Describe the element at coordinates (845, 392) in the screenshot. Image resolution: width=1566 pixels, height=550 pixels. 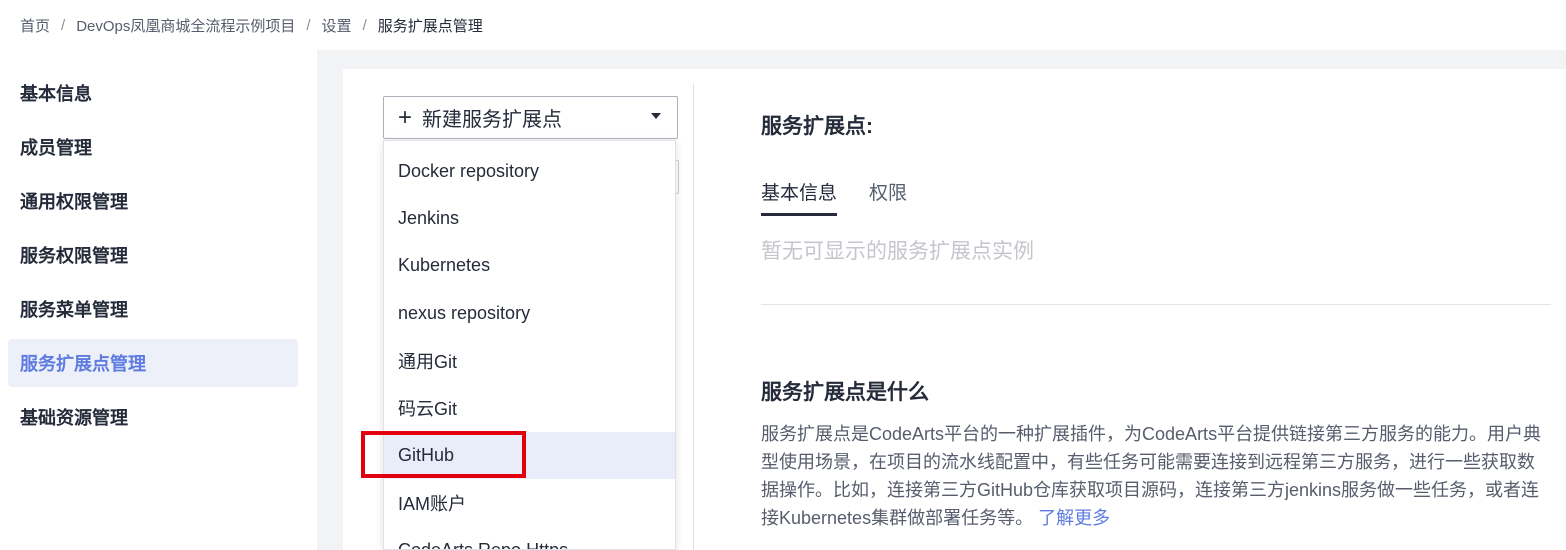
I see `what-is-title: 服务扩展点是什么` at that location.